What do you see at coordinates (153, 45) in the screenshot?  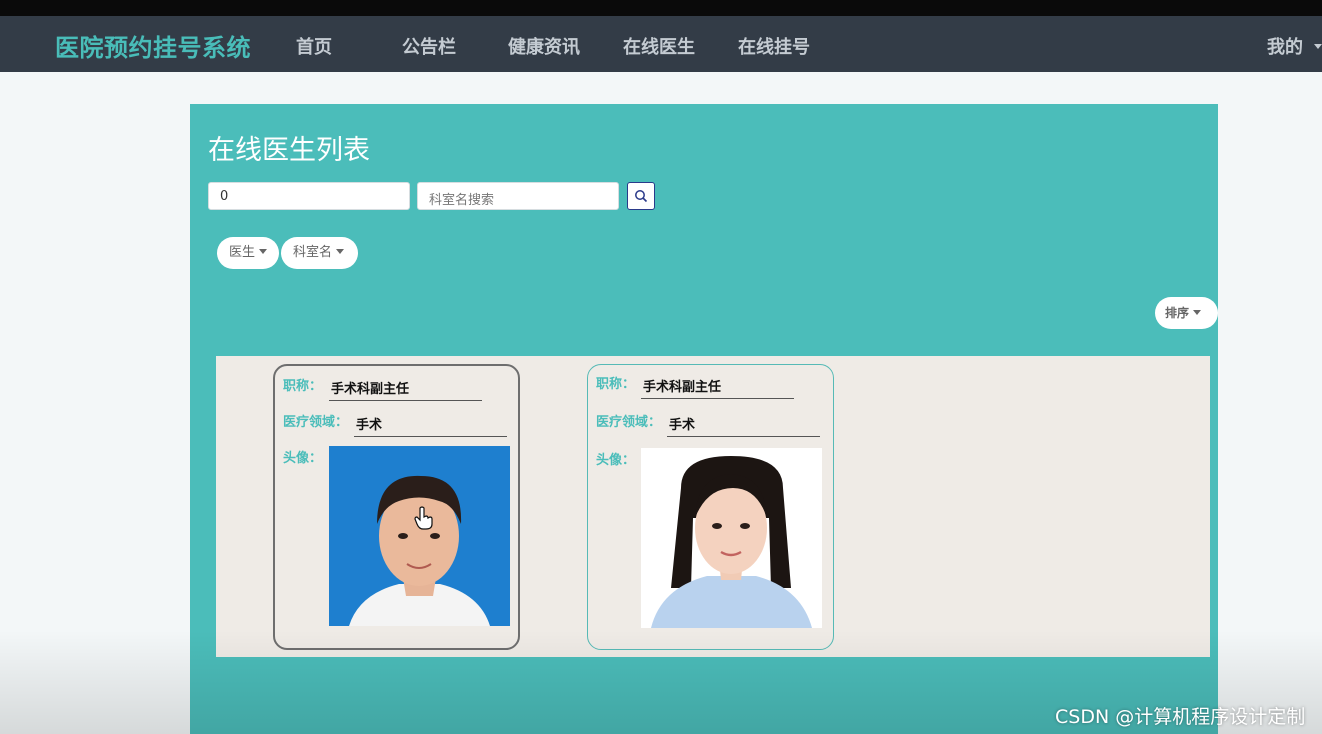 I see `brand-title: 医院预约挂号系统` at bounding box center [153, 45].